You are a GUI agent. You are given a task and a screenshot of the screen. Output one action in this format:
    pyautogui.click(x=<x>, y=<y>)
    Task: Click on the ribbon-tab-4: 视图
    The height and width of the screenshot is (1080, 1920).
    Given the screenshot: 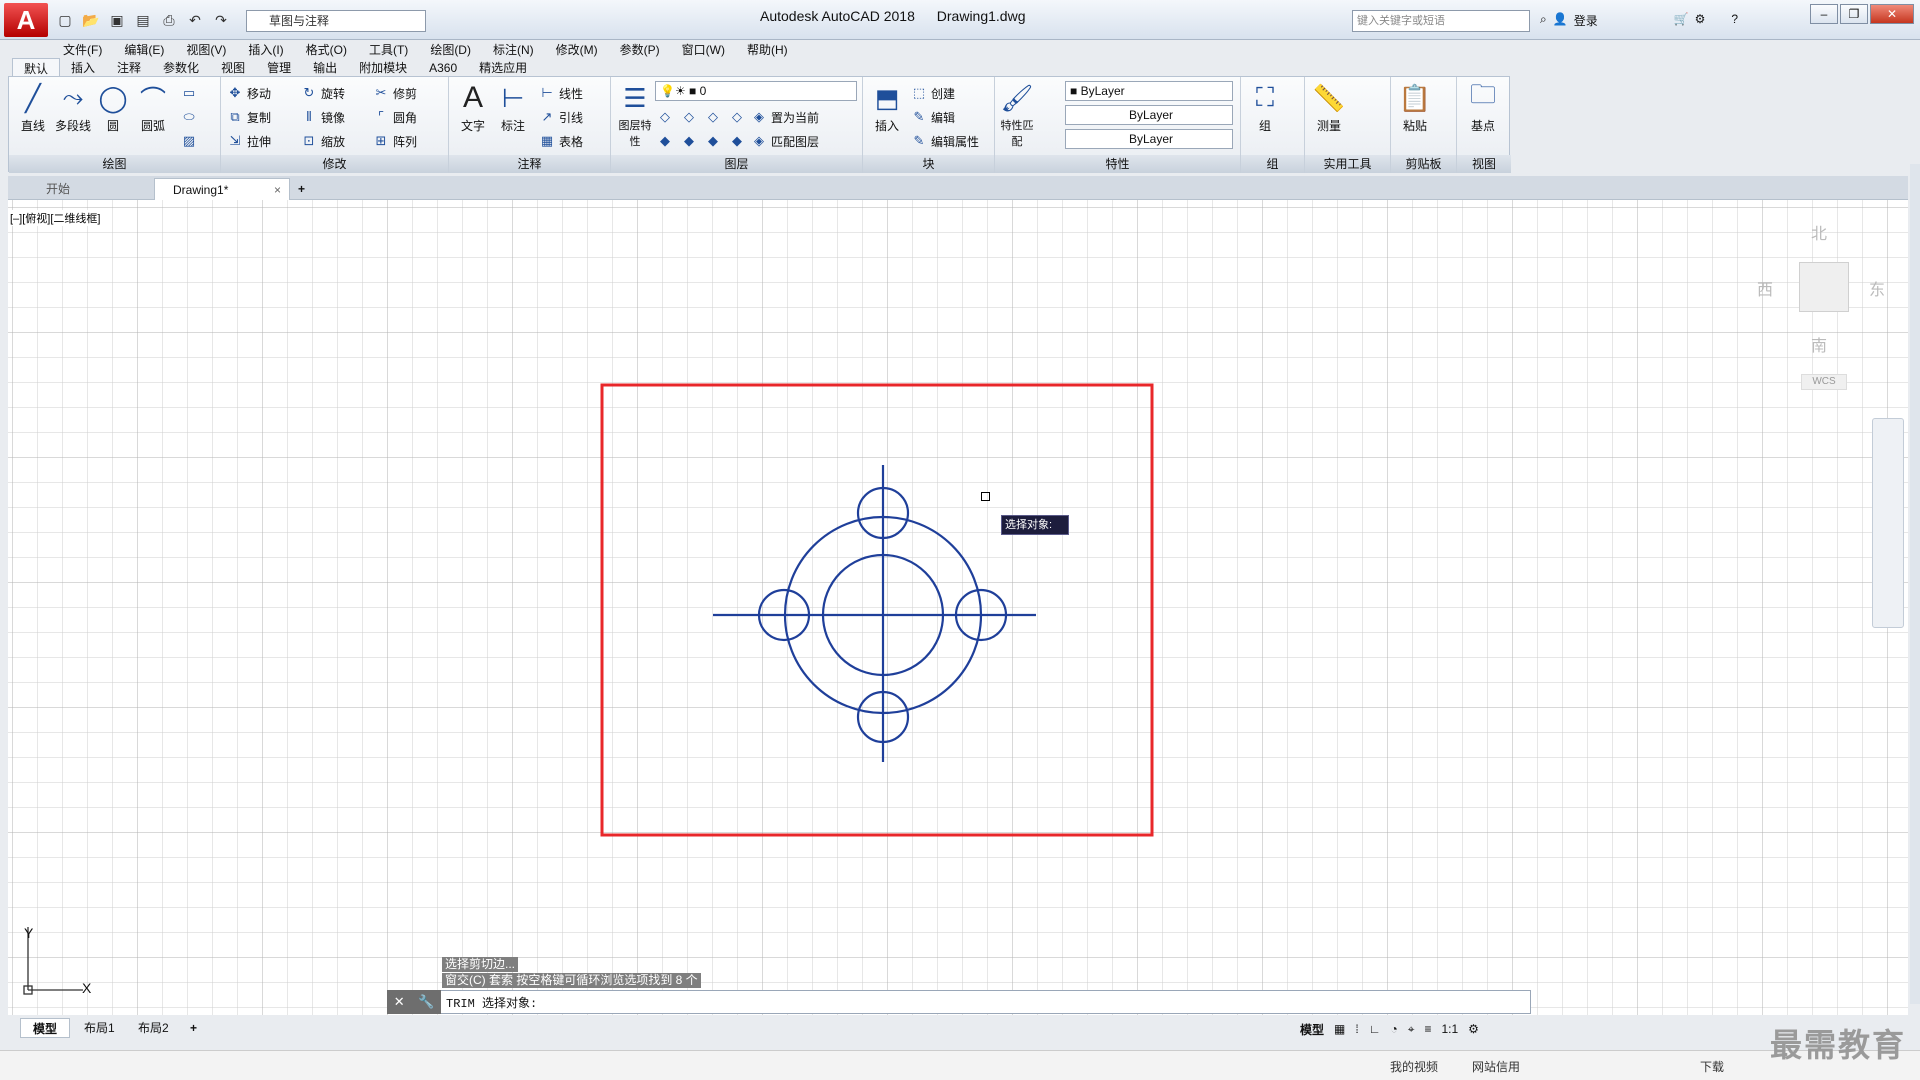 What is the action you would take?
    pyautogui.click(x=233, y=68)
    